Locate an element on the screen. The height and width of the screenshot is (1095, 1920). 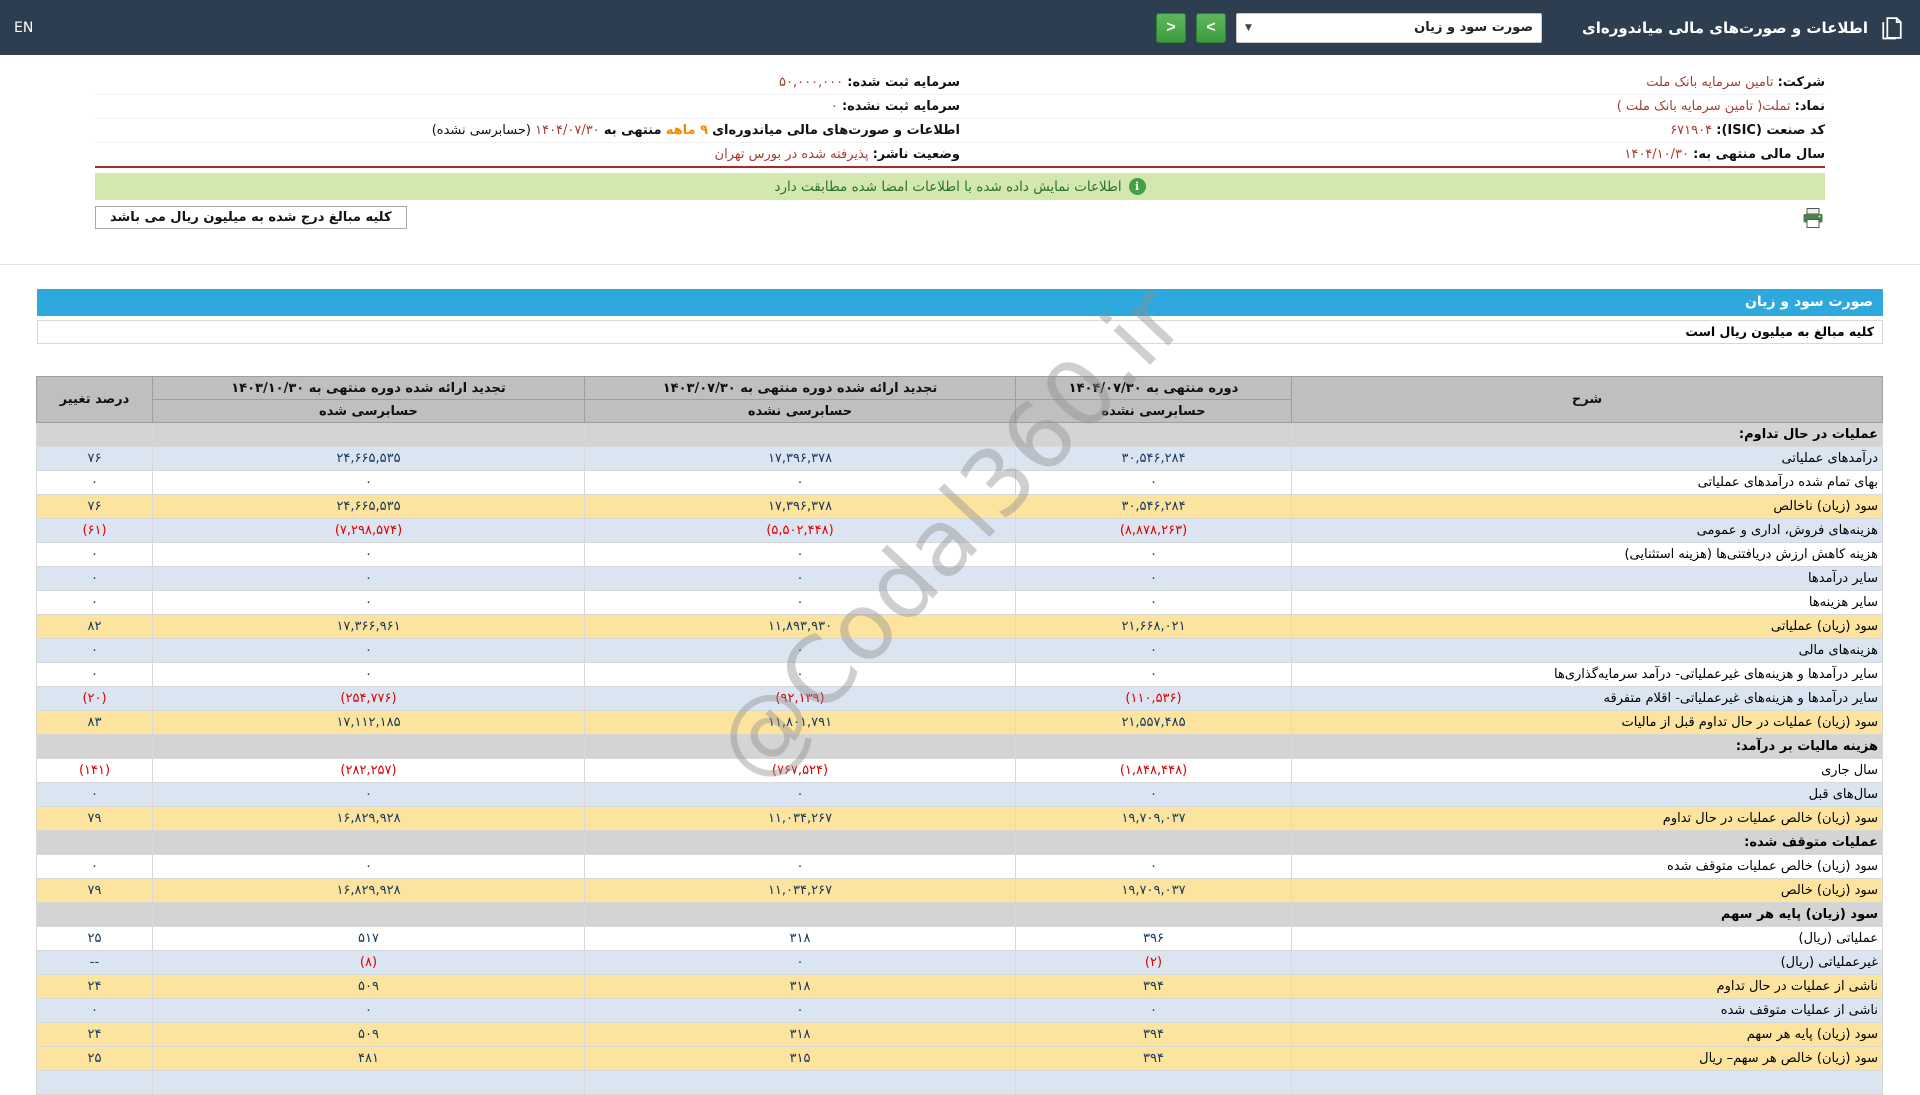
row-value-current: ۰ is located at coordinates (1153, 578).